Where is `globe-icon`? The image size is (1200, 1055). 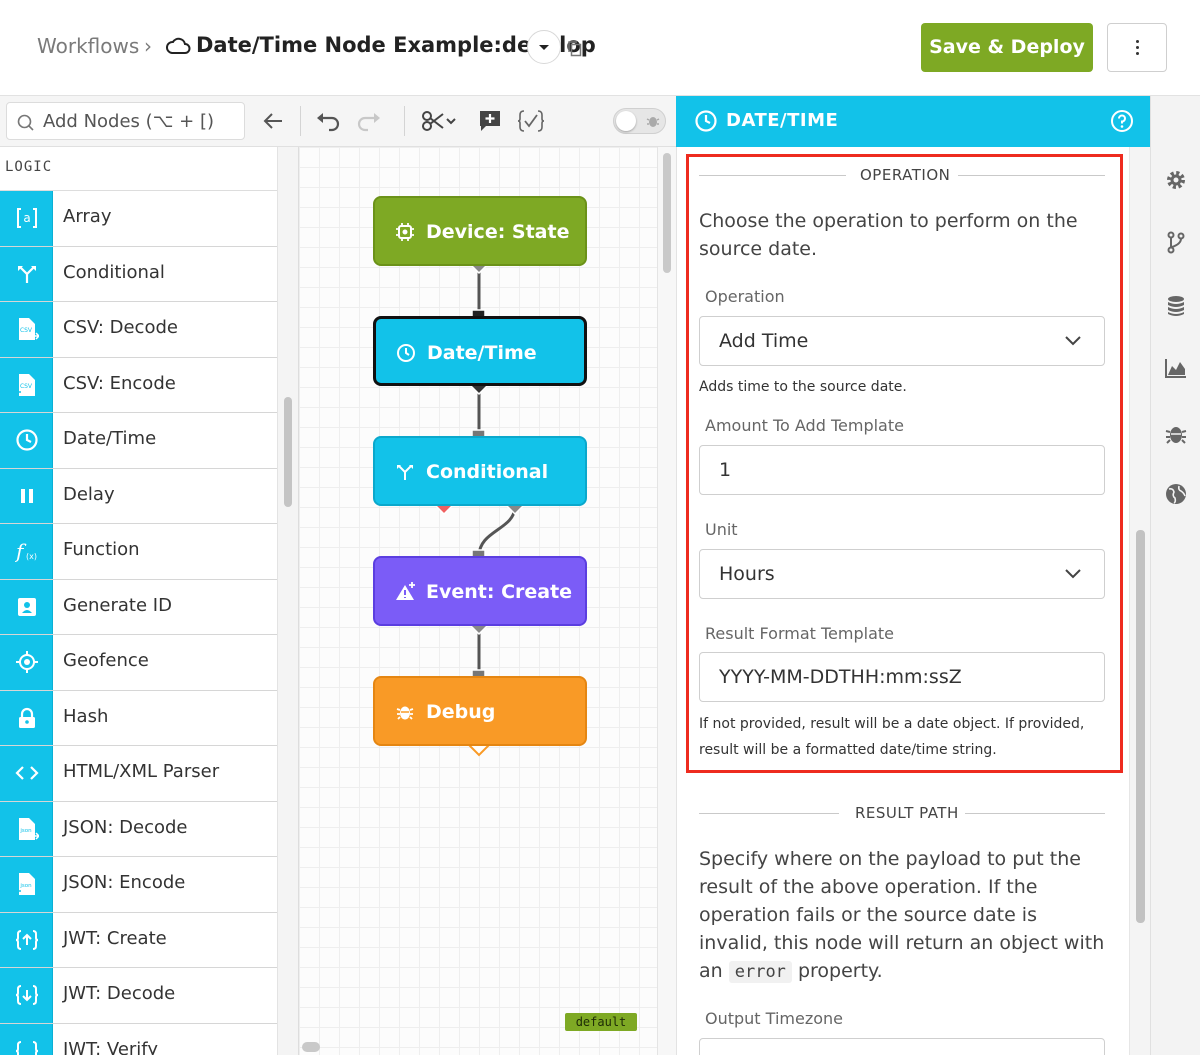 globe-icon is located at coordinates (1176, 494).